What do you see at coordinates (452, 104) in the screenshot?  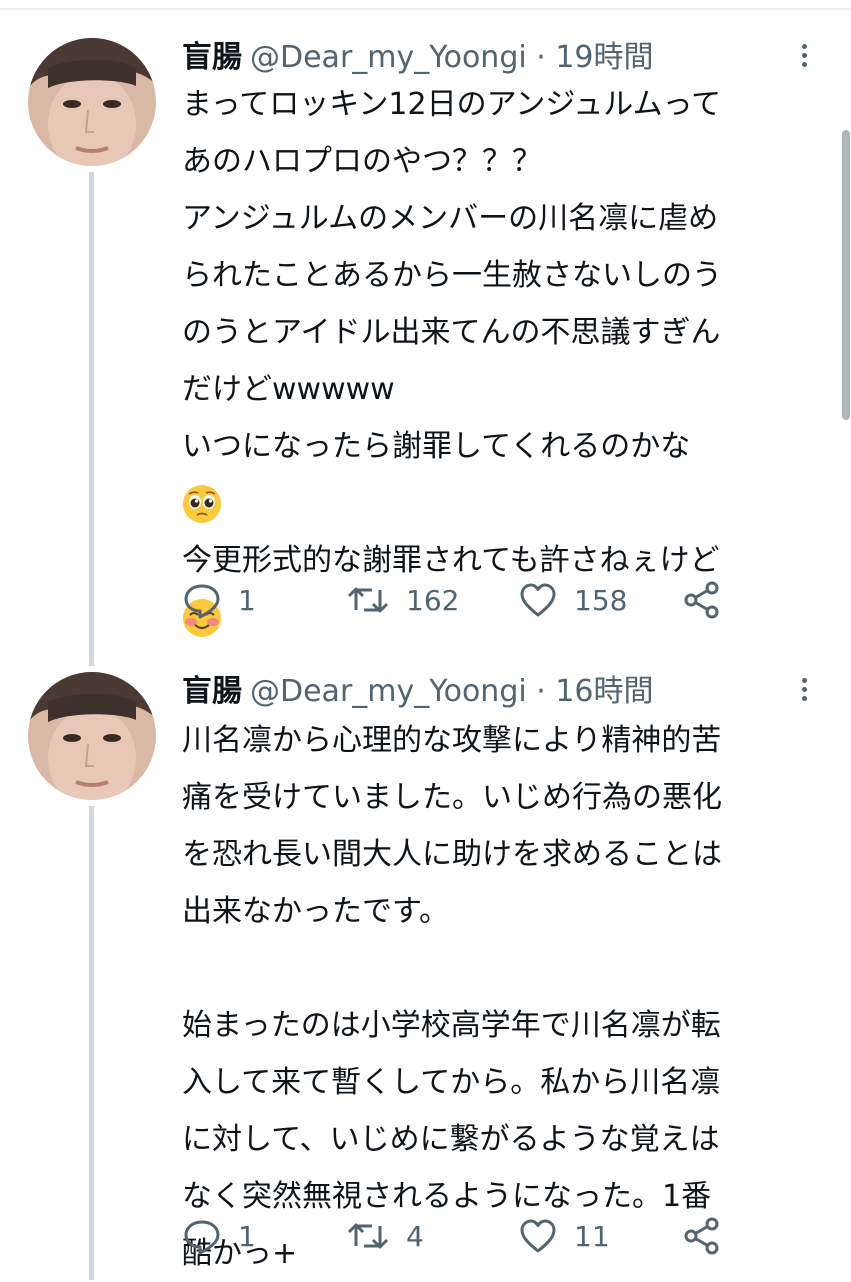 I see `text-line: まってロッキン12日のアンジュルムって` at bounding box center [452, 104].